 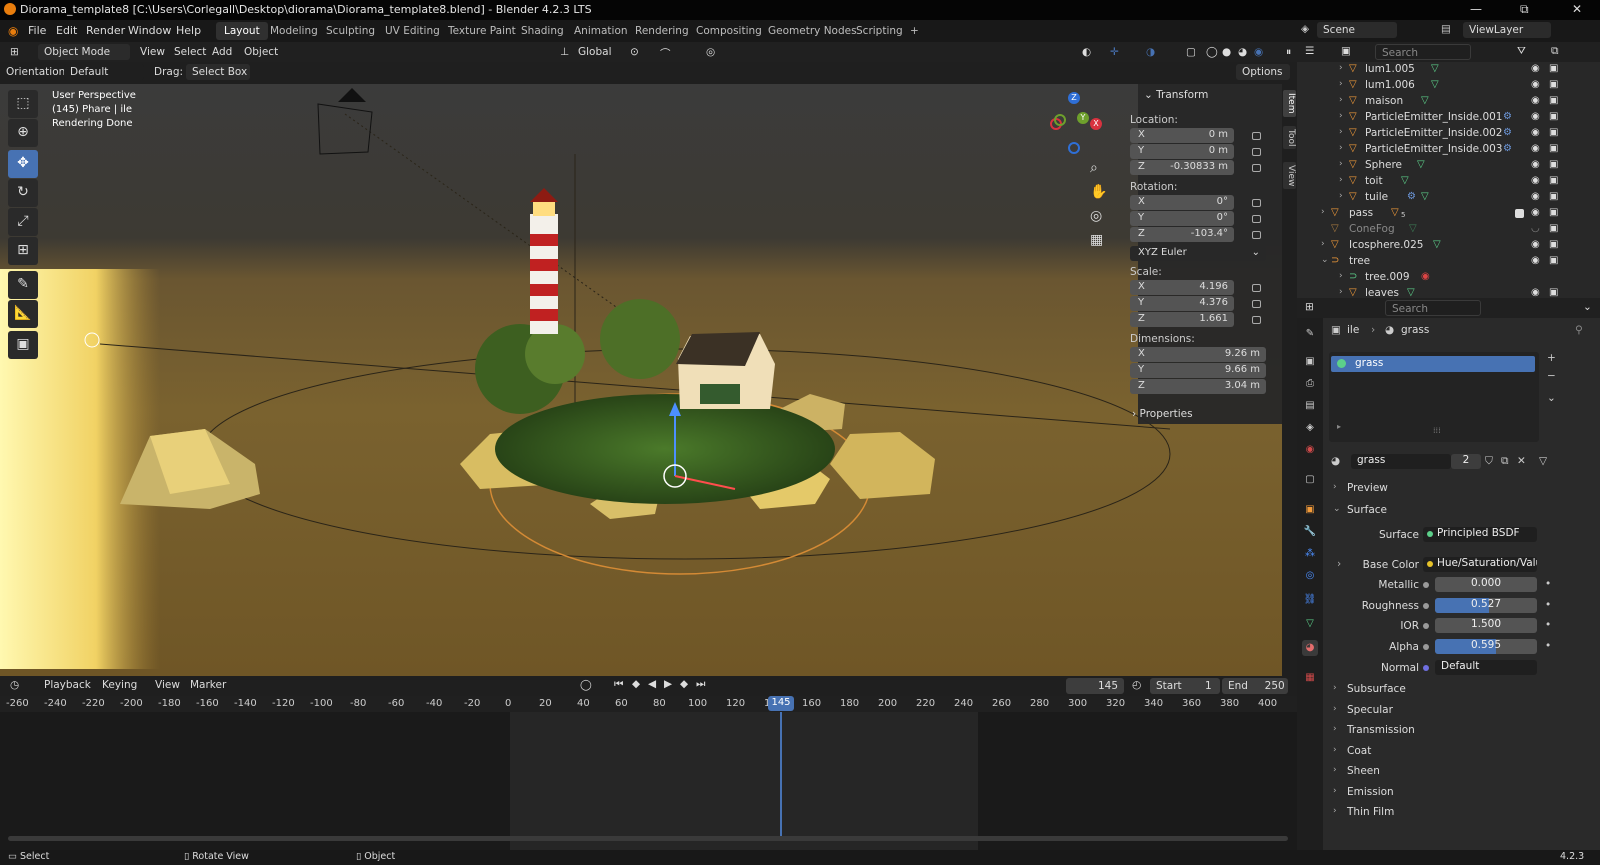 What do you see at coordinates (1289, 138) in the screenshot?
I see `tab-tool: Tool` at bounding box center [1289, 138].